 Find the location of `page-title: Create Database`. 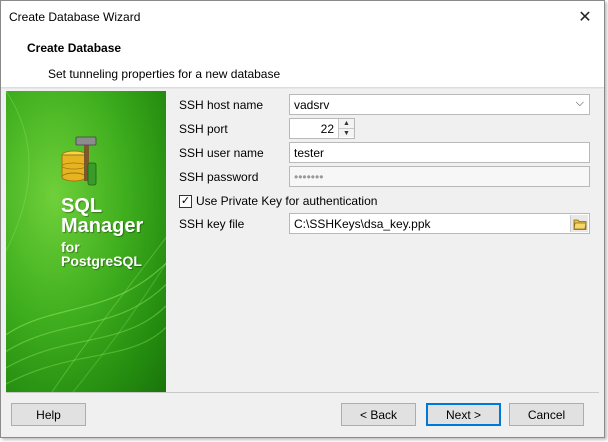

page-title: Create Database is located at coordinates (74, 48).